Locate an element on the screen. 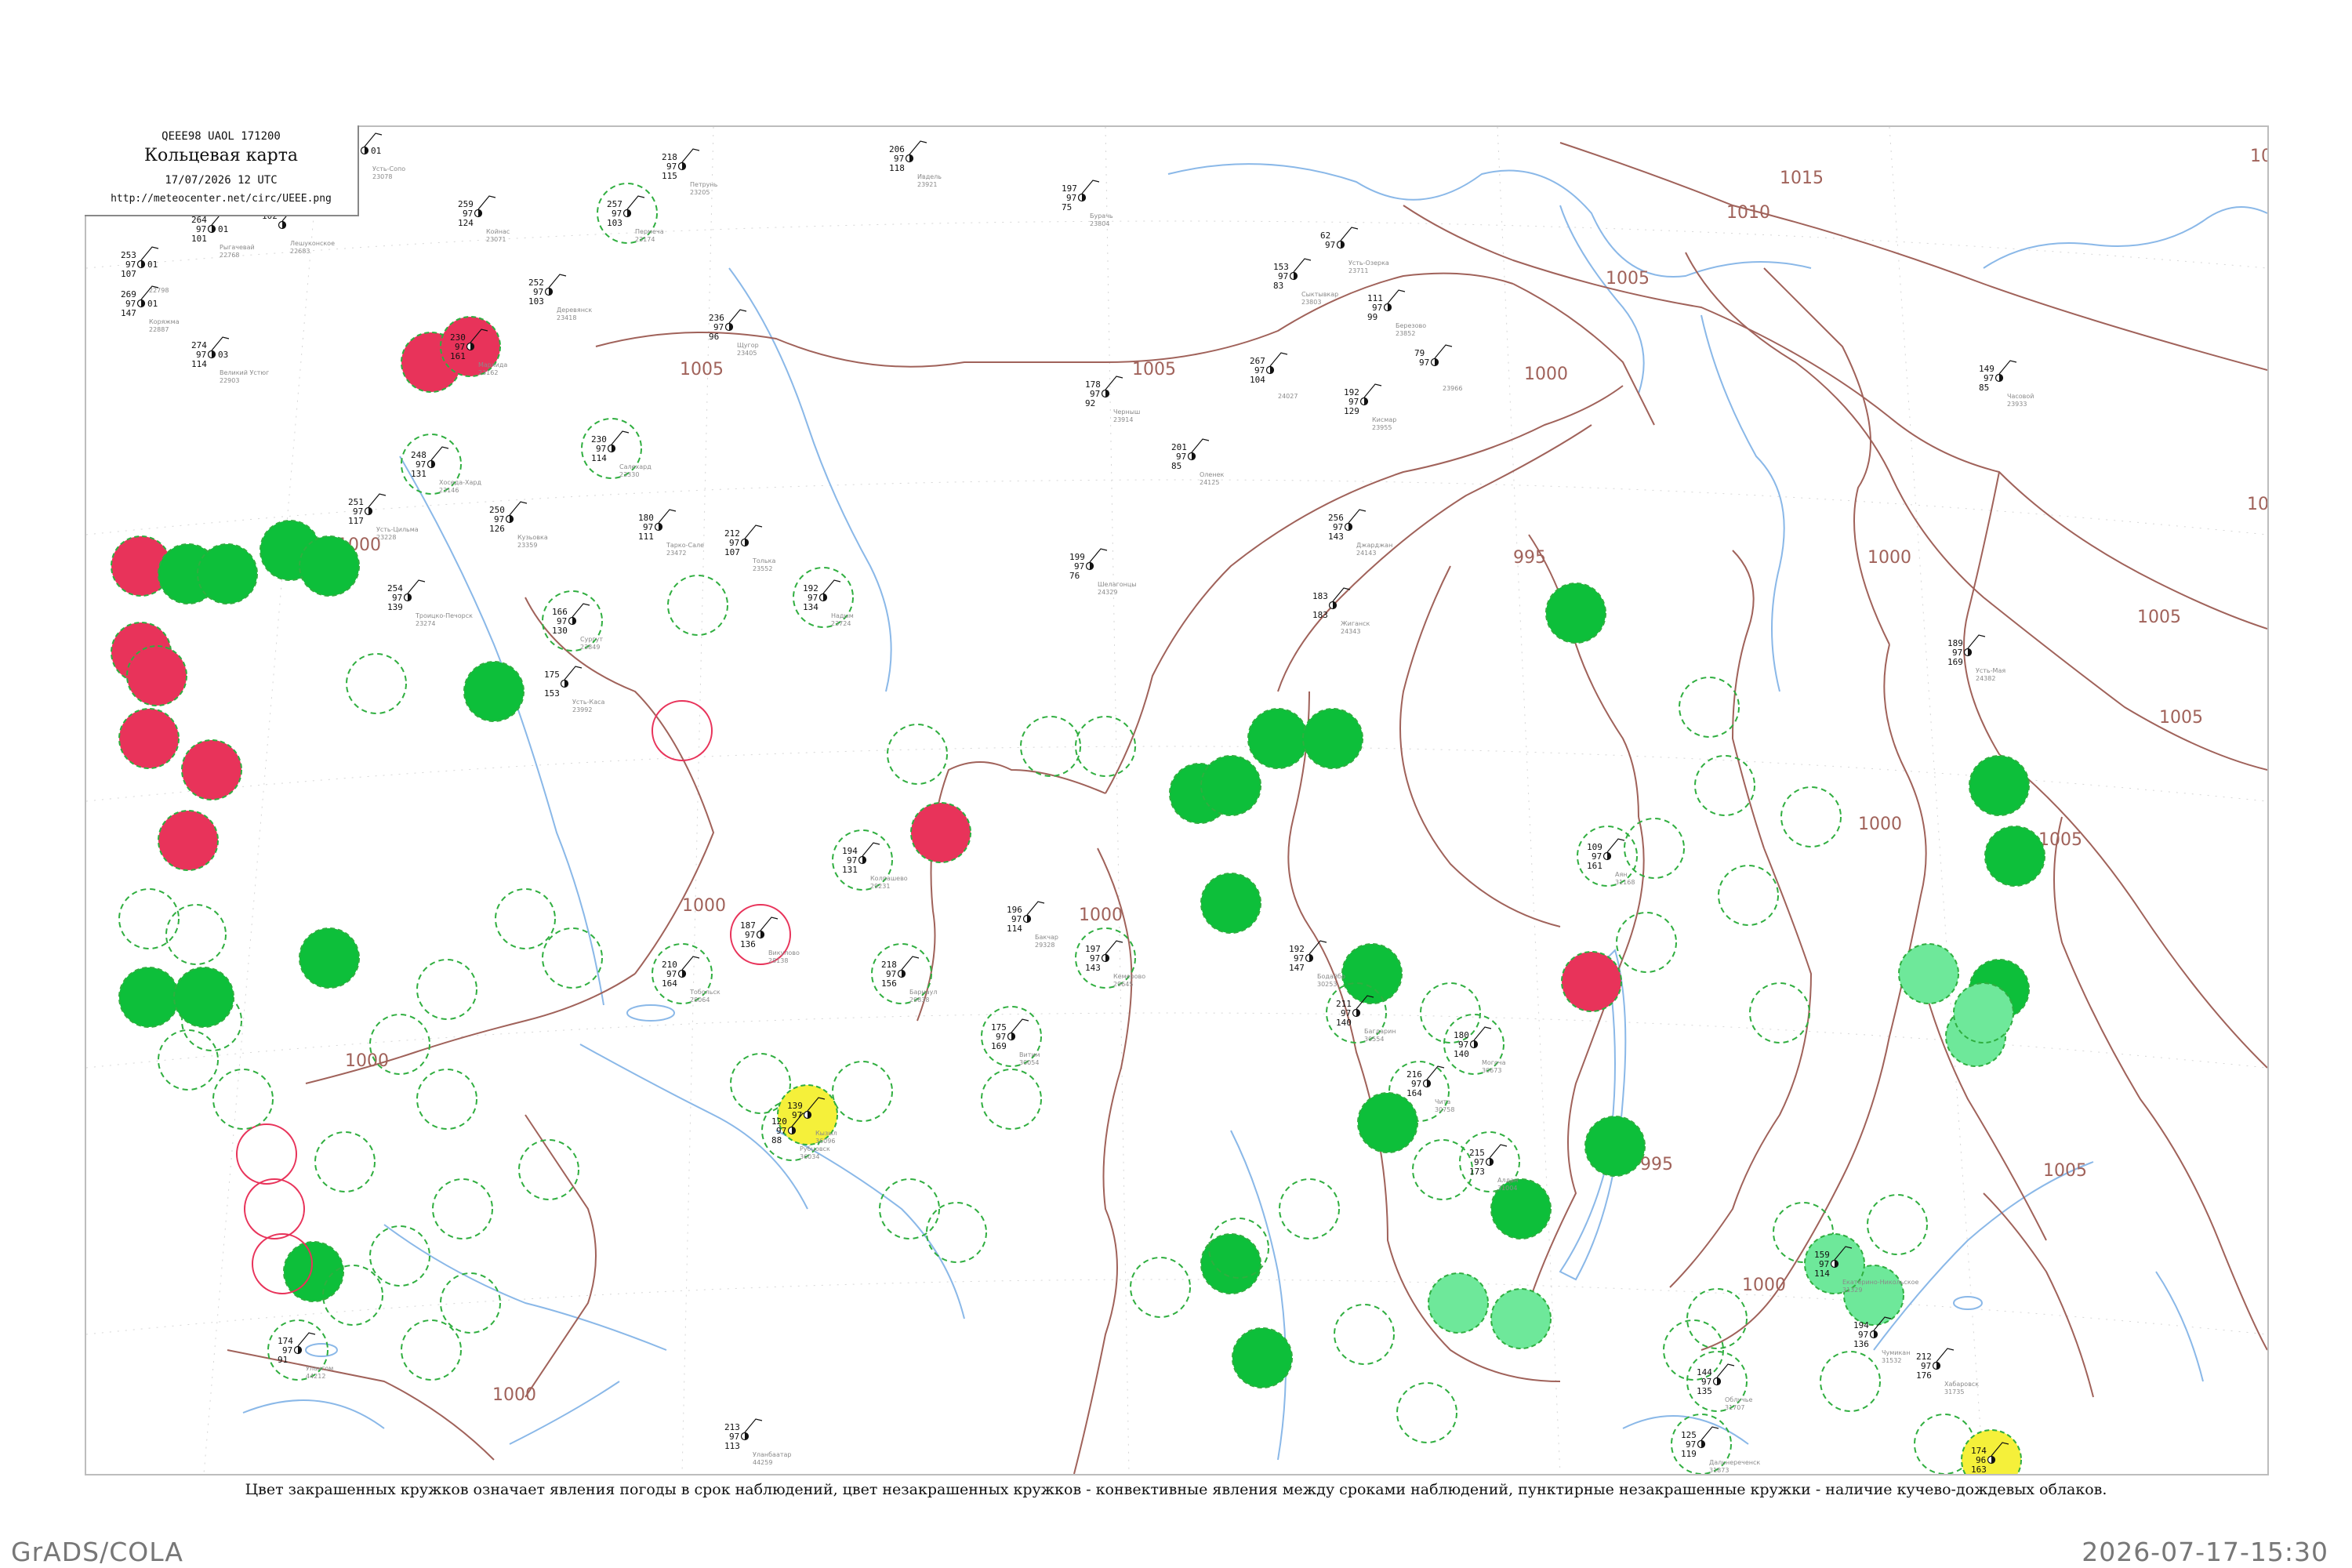 This screenshot has width=2352, height=1568. station-pressure: 161 is located at coordinates (458, 356).